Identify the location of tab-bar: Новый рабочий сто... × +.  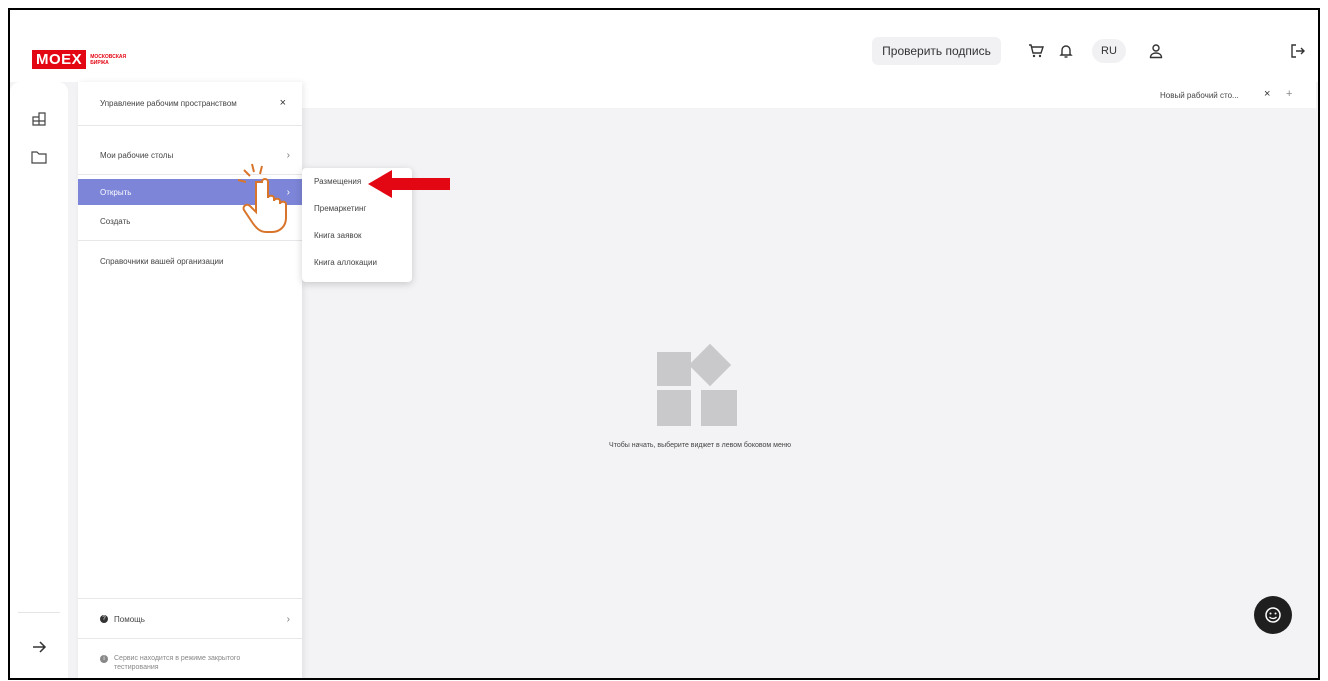
(809, 95).